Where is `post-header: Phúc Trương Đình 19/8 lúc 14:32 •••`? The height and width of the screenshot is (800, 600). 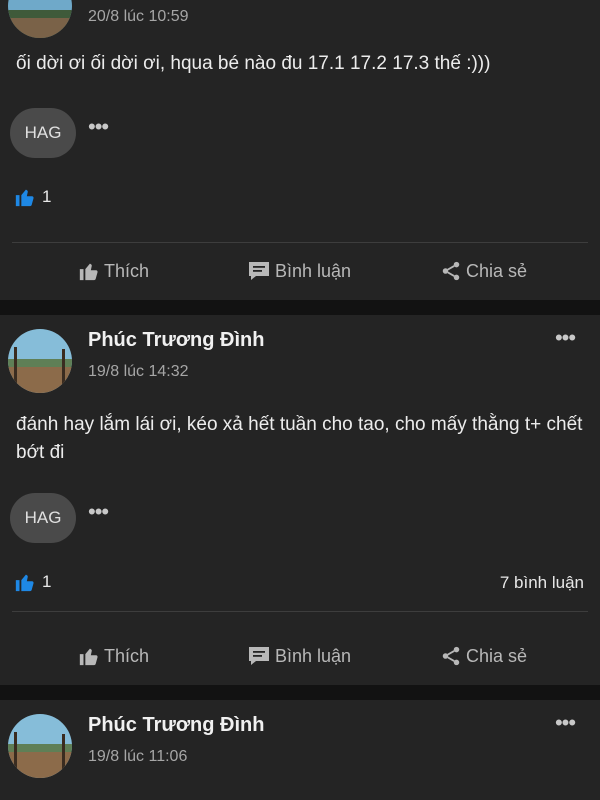
post-header: Phúc Trương Đình 19/8 lúc 14:32 ••• is located at coordinates (300, 355).